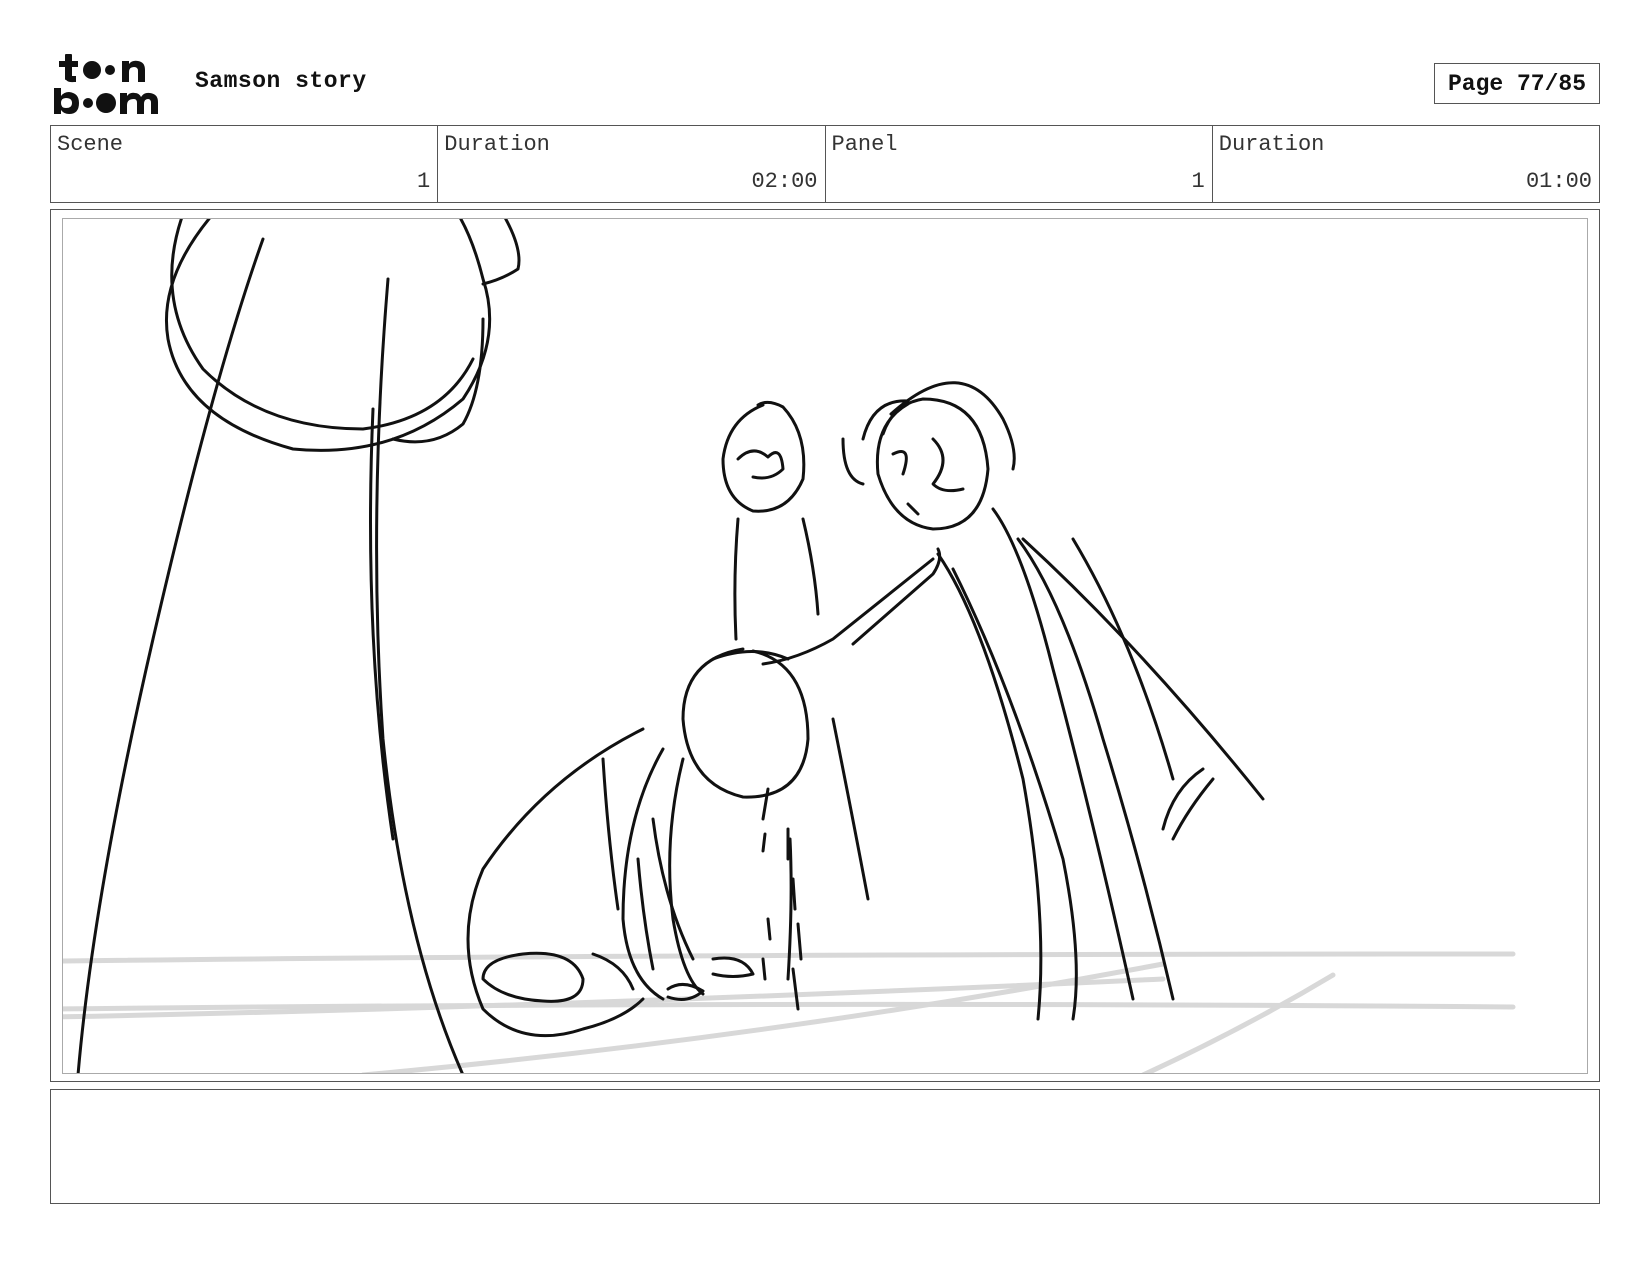 Image resolution: width=1650 pixels, height=1275 pixels. Describe the element at coordinates (245, 164) in the screenshot. I see `scene-cell: Scene 1` at that location.